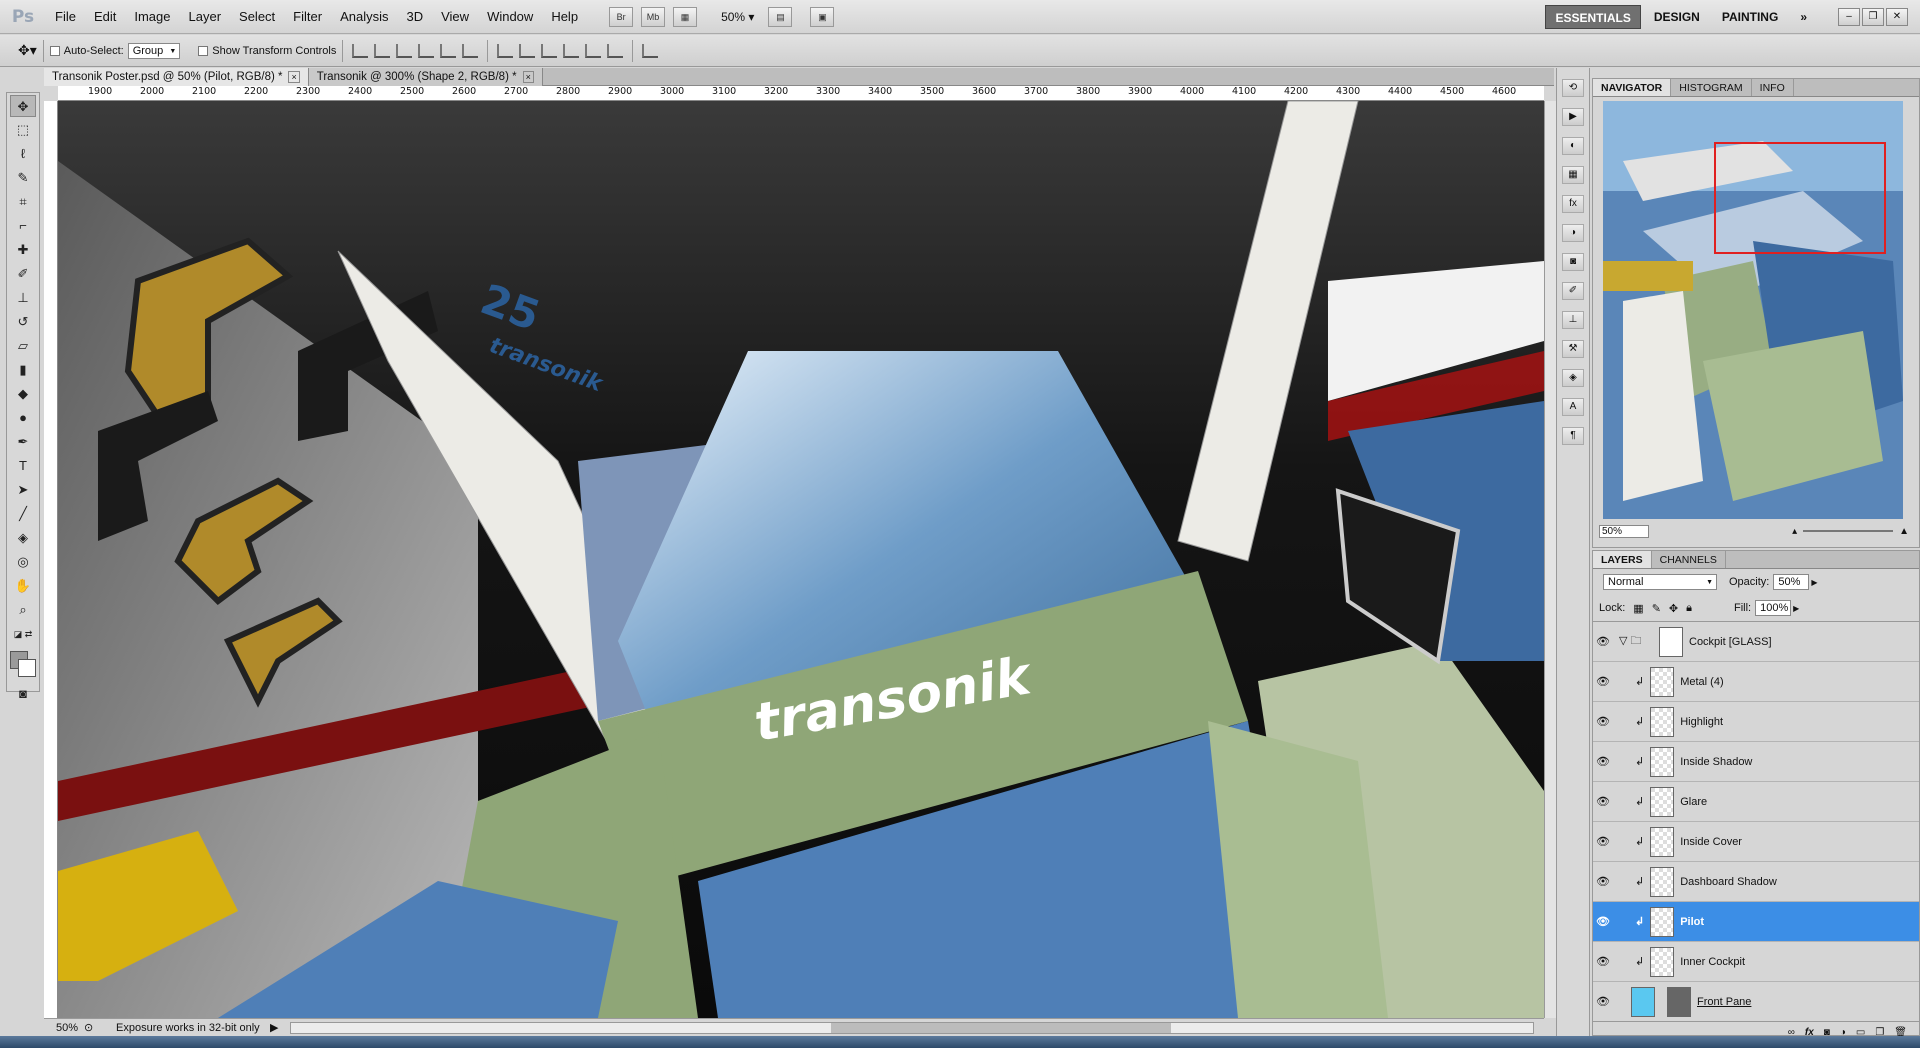 This screenshot has height=1048, width=1920. What do you see at coordinates (23, 202) in the screenshot?
I see `crop-tool-icon: ⌗` at bounding box center [23, 202].